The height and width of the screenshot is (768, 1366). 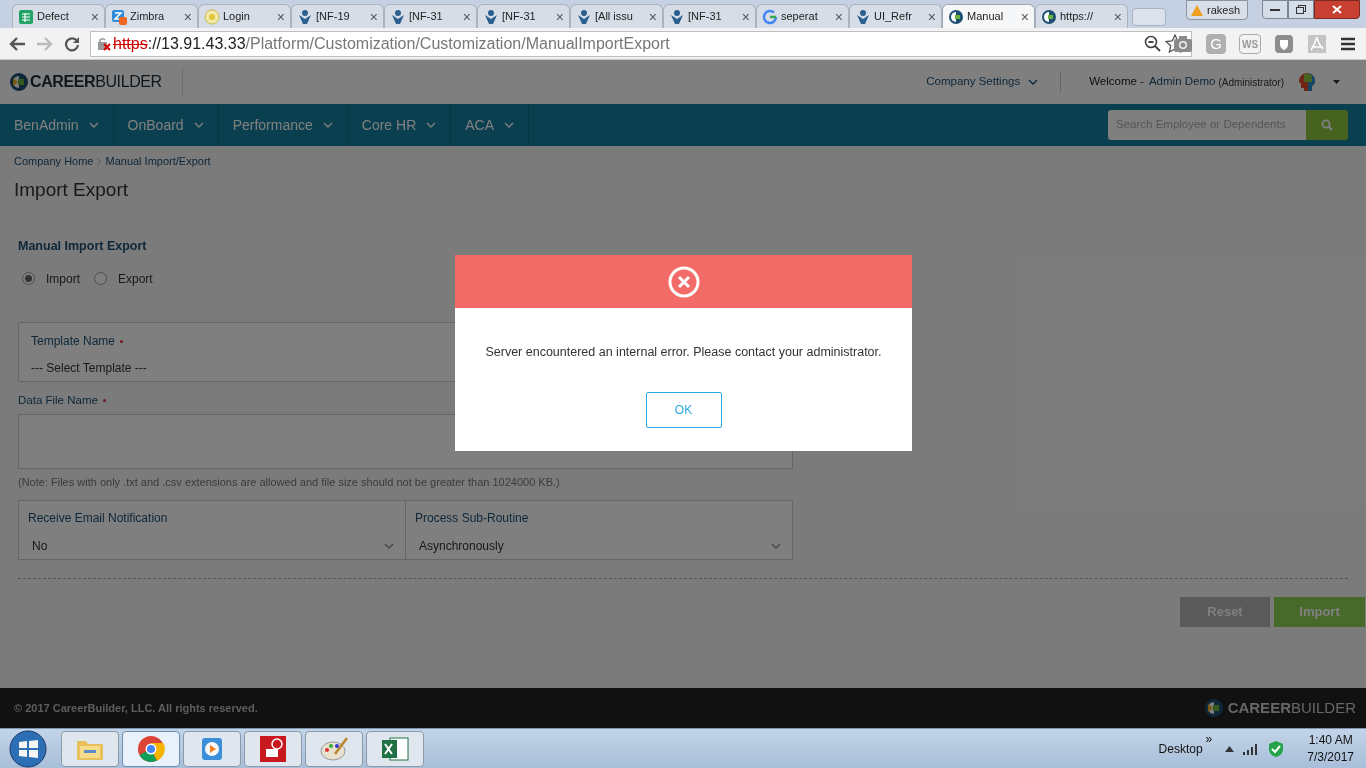 What do you see at coordinates (1348, 44) in the screenshot?
I see `menu-icon` at bounding box center [1348, 44].